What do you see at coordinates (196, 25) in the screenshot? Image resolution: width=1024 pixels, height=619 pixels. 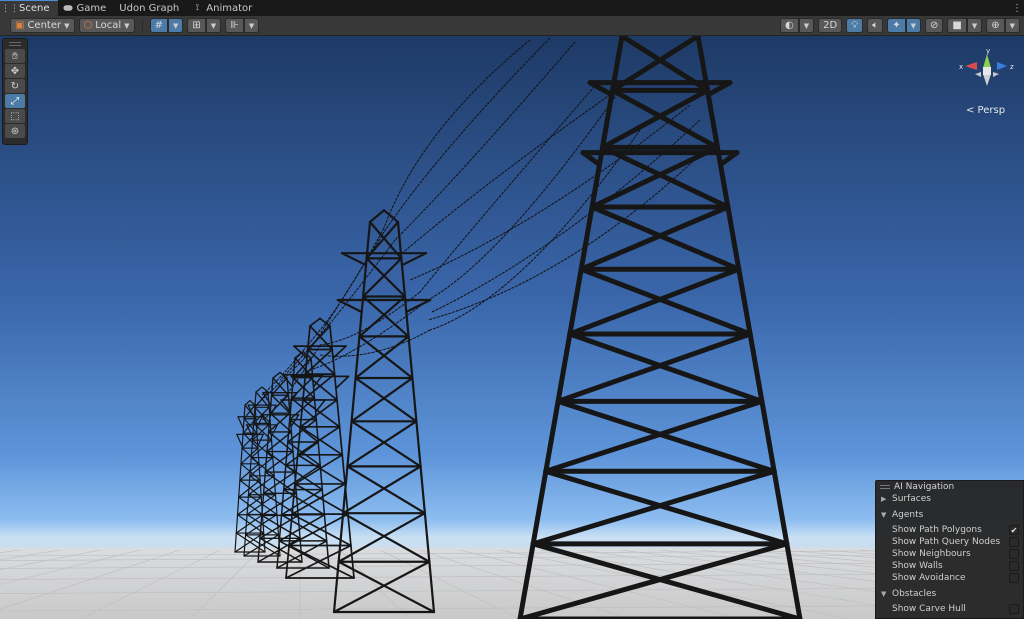 I see `snap-increment-button: ⊞` at bounding box center [196, 25].